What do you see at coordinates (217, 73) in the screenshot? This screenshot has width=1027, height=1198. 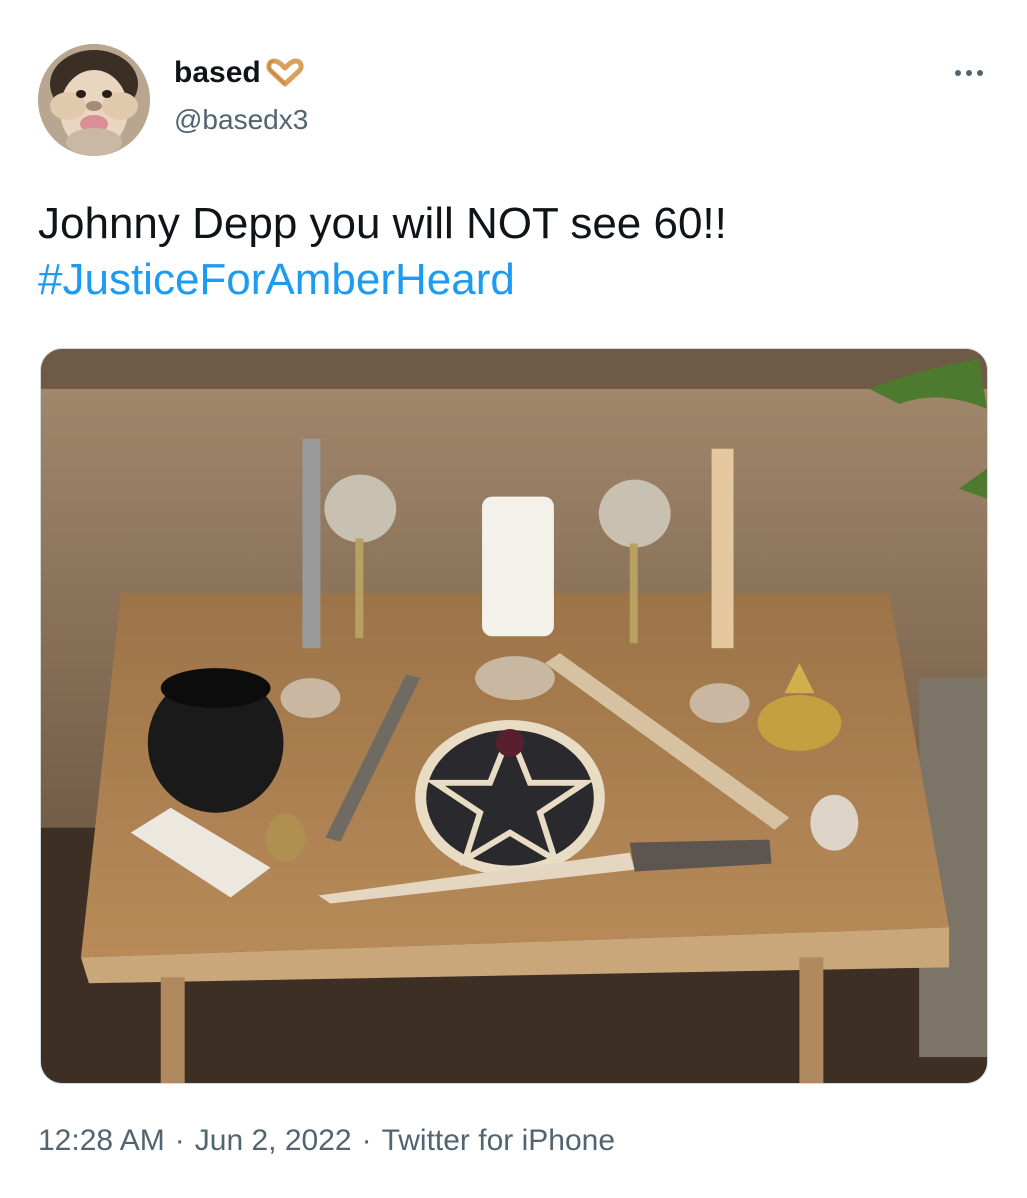 I see `display-name: based` at bounding box center [217, 73].